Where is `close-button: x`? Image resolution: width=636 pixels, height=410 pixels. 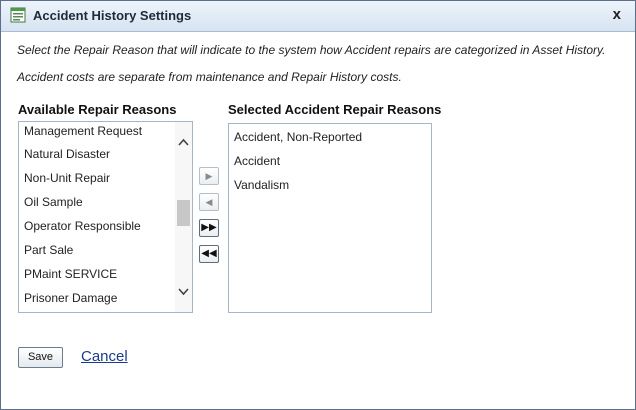
close-button: x is located at coordinates (617, 15).